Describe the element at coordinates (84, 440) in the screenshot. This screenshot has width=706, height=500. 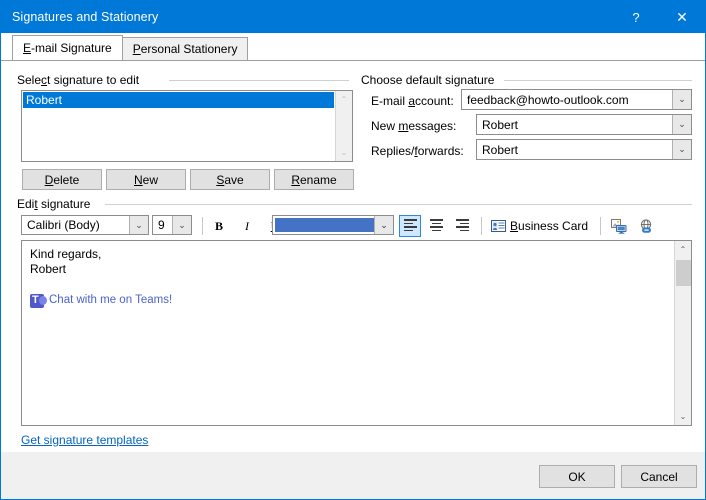
I see `get-signature-templates-link: Get signature templates` at that location.